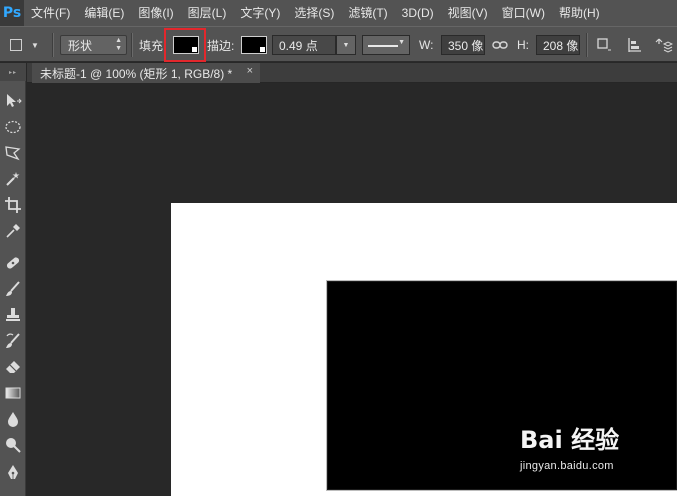 The height and width of the screenshot is (496, 677). I want to click on line-style-preview, so click(383, 46).